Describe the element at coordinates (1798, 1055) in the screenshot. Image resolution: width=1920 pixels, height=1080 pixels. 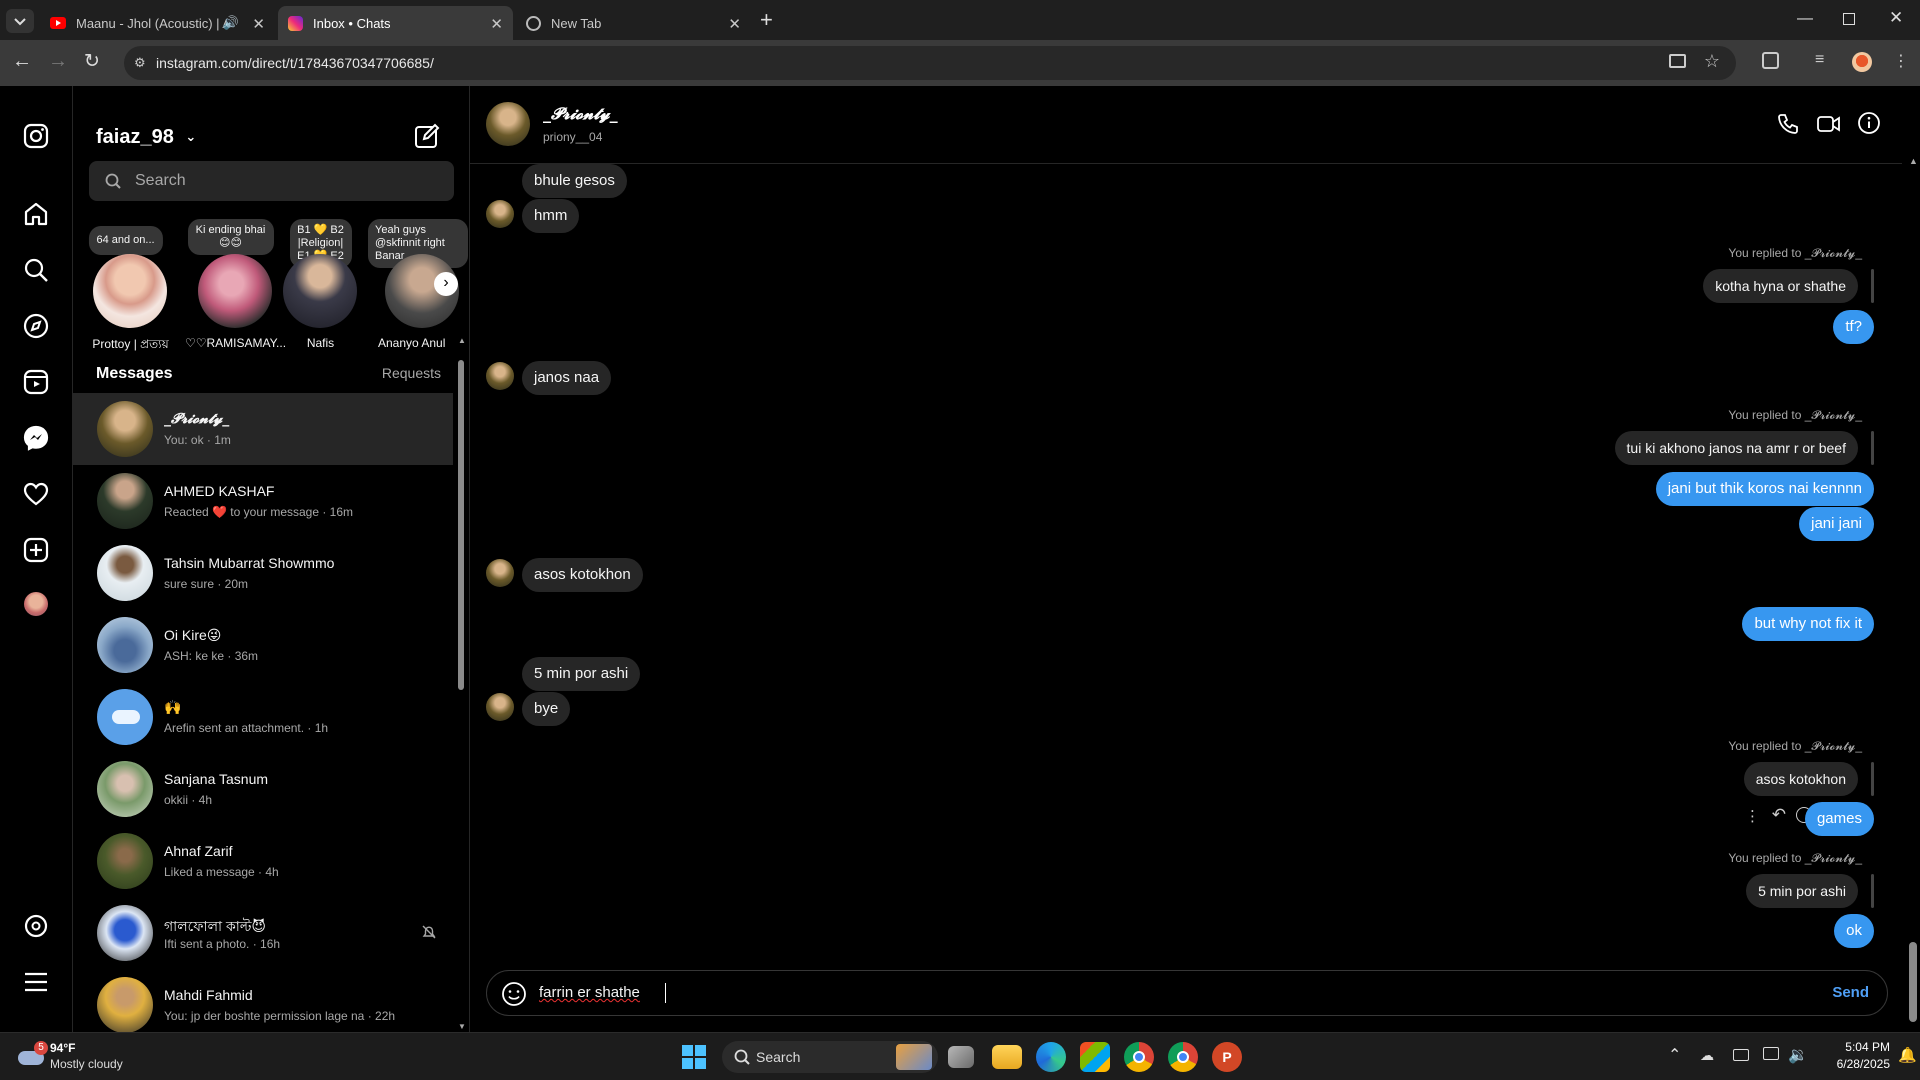
I see `volume-icon: 🔉` at that location.